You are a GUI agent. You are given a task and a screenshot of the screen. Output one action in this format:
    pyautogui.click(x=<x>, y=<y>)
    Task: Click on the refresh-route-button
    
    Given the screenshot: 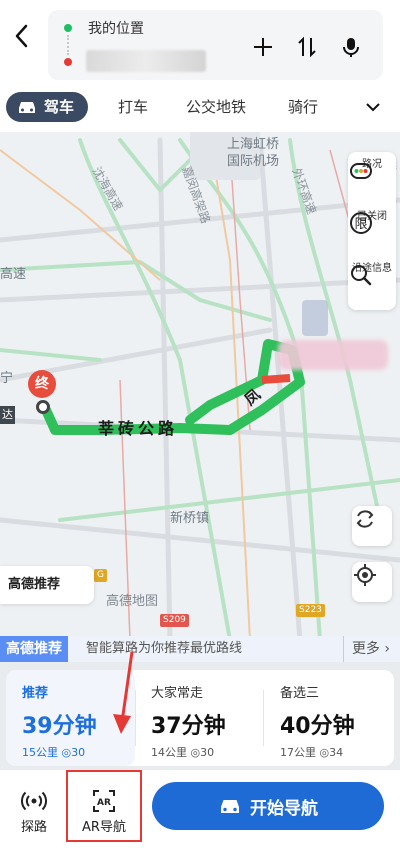 What is the action you would take?
    pyautogui.click(x=372, y=526)
    